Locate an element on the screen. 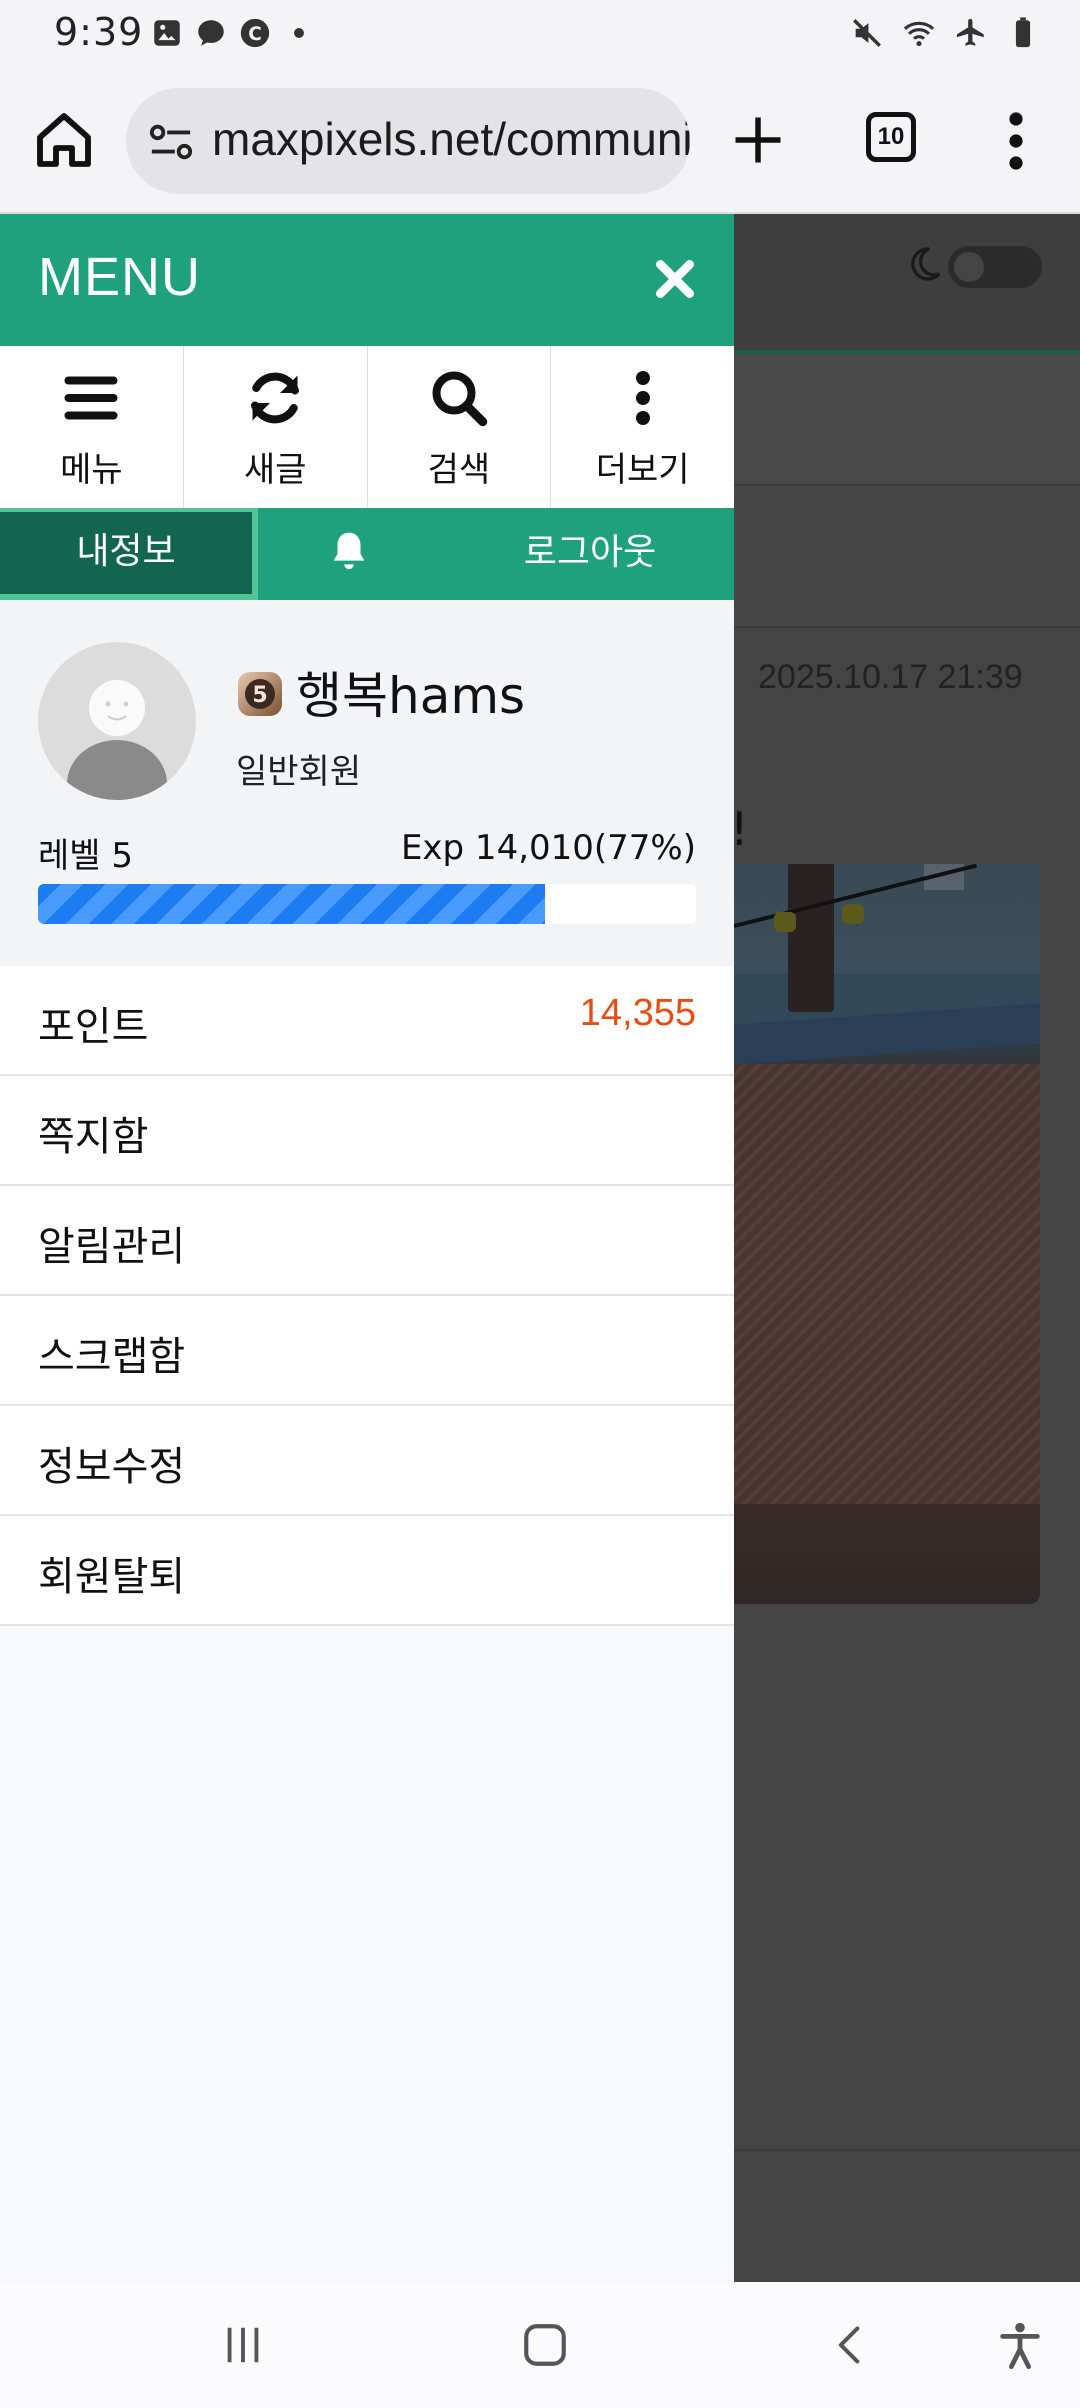  post-title-row: ! is located at coordinates (907, 671).